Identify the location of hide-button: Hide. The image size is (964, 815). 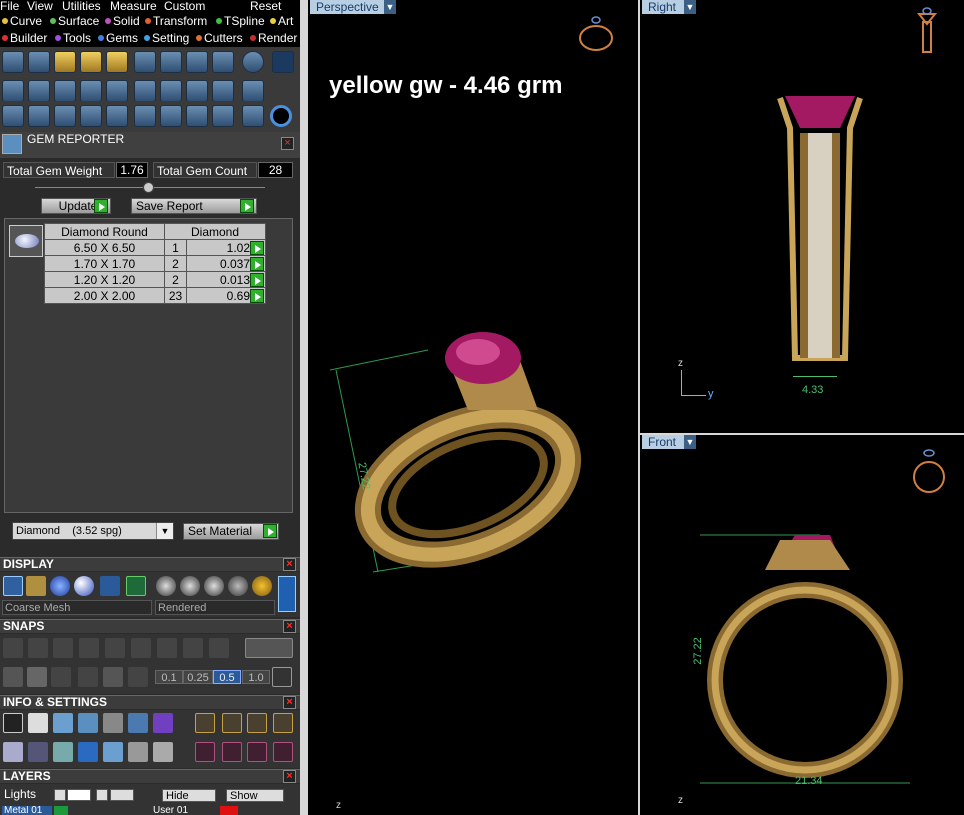
(189, 795).